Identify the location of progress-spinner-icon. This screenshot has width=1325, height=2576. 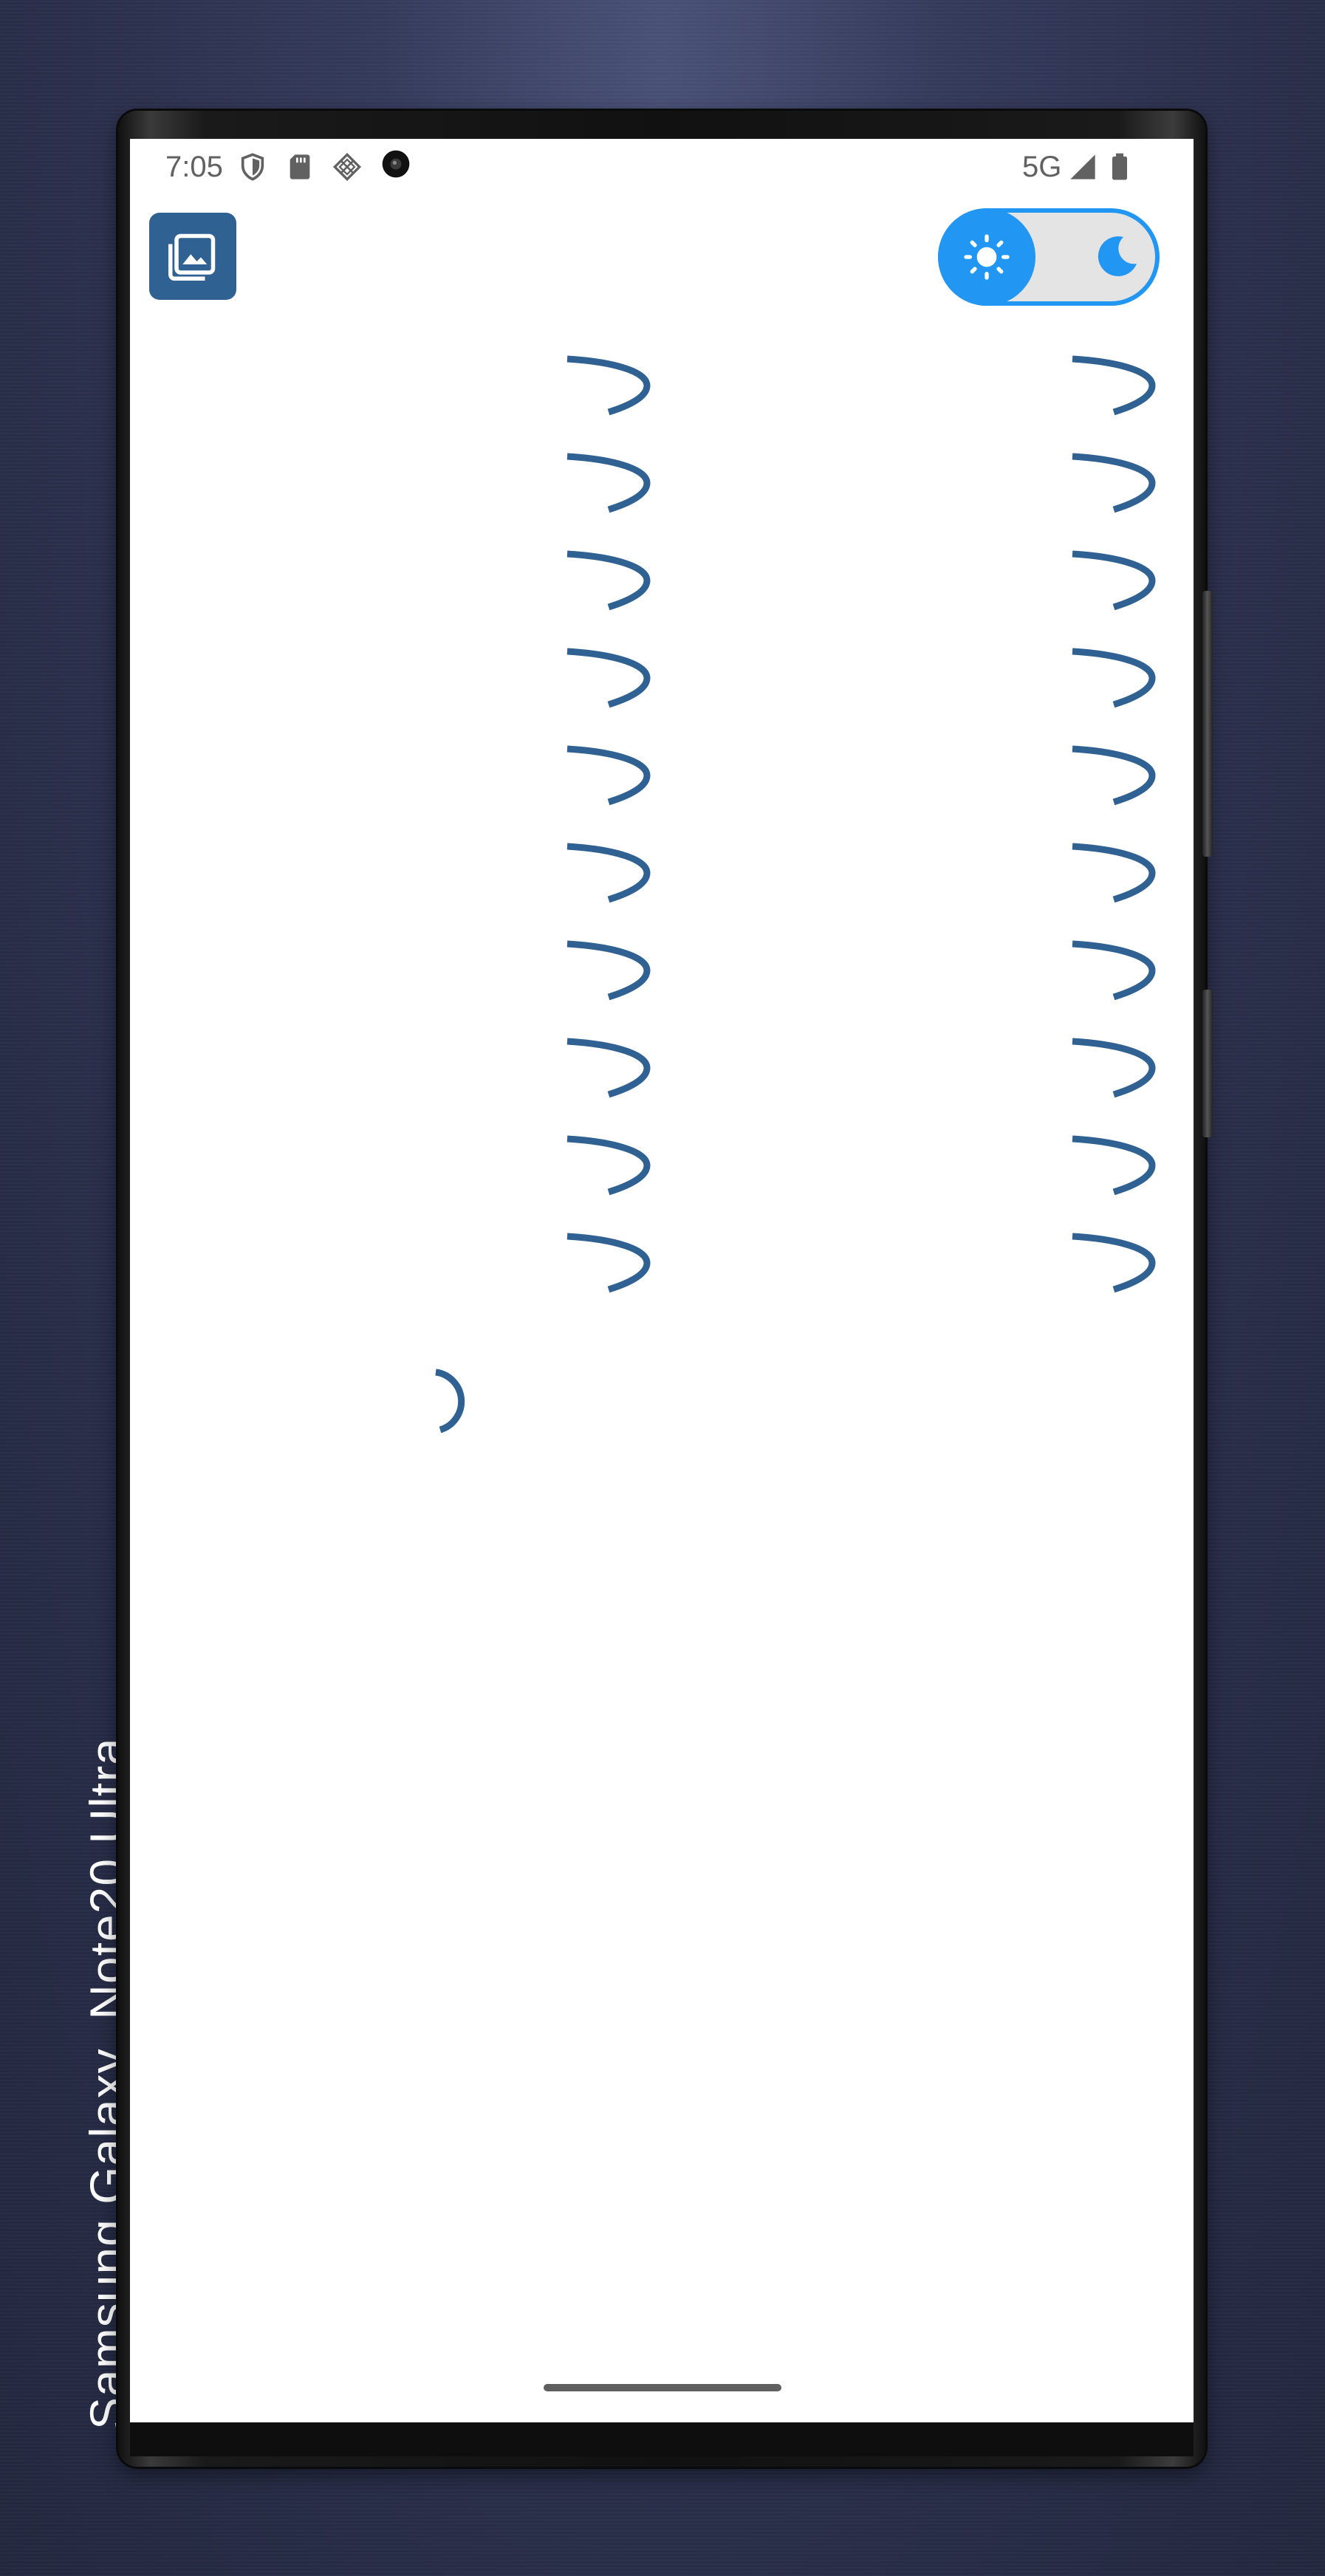
(450, 1400).